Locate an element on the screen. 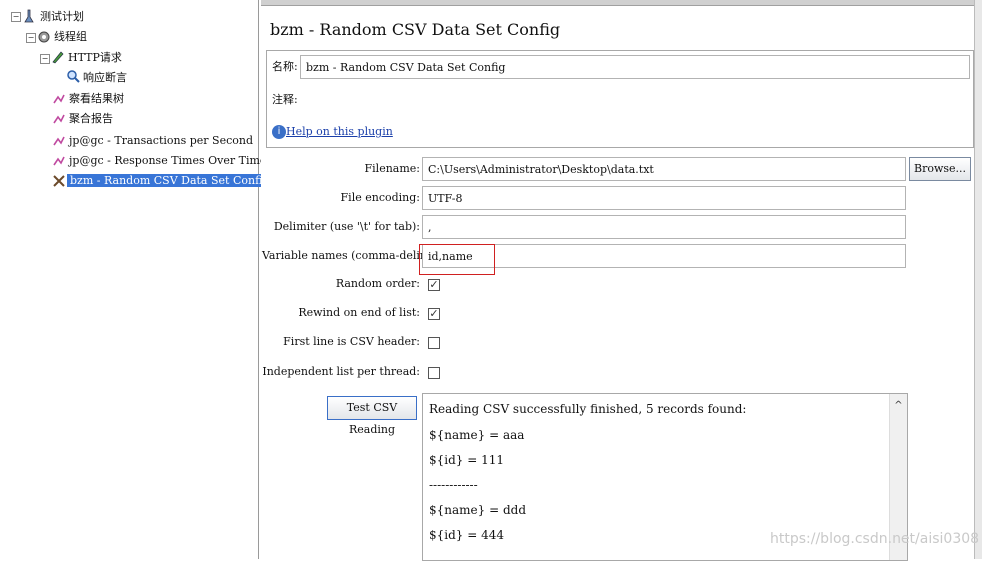  test-csv-button: Test CSV Reading is located at coordinates (372, 416).